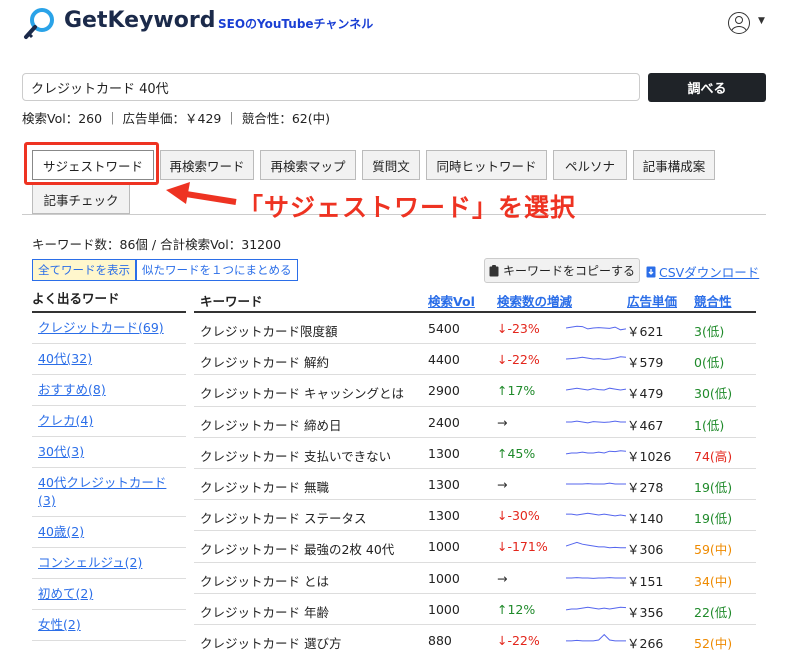 The height and width of the screenshot is (654, 800). What do you see at coordinates (84, 270) in the screenshot?
I see `show-all-toggle: 全てワードを表示` at bounding box center [84, 270].